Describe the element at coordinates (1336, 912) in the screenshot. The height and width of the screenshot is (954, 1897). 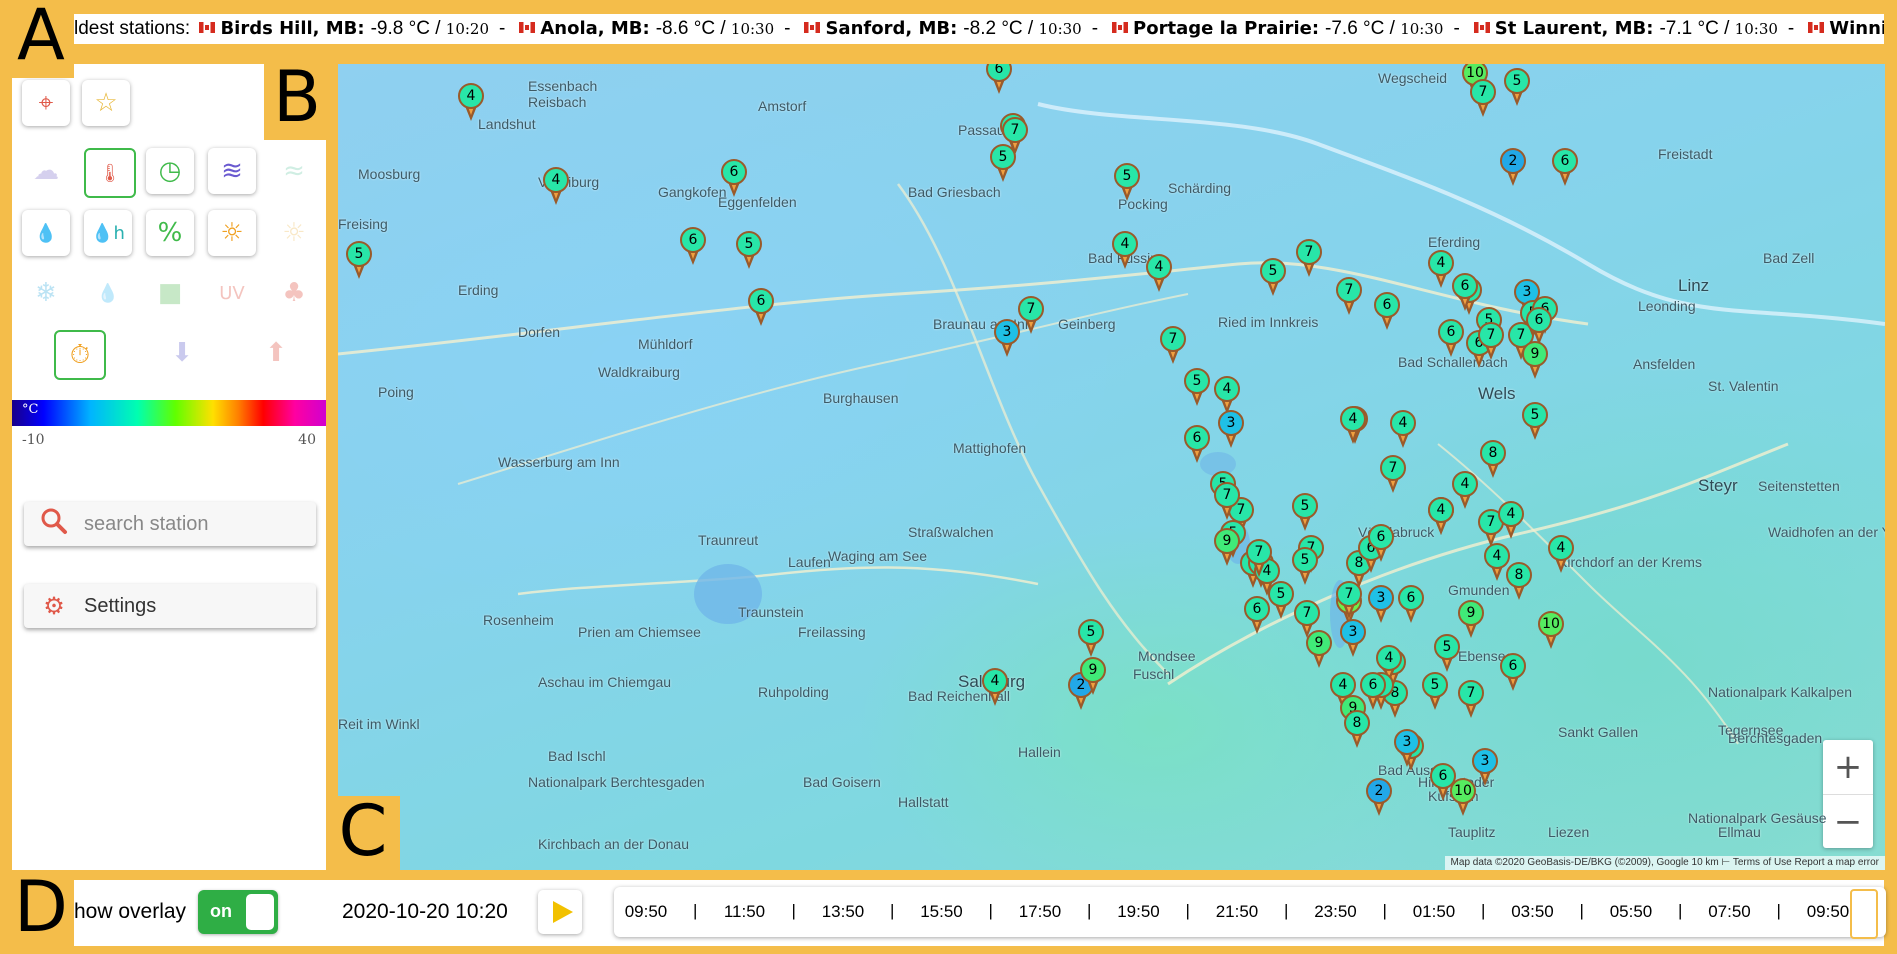
I see `timeline-tick: 23:50` at that location.